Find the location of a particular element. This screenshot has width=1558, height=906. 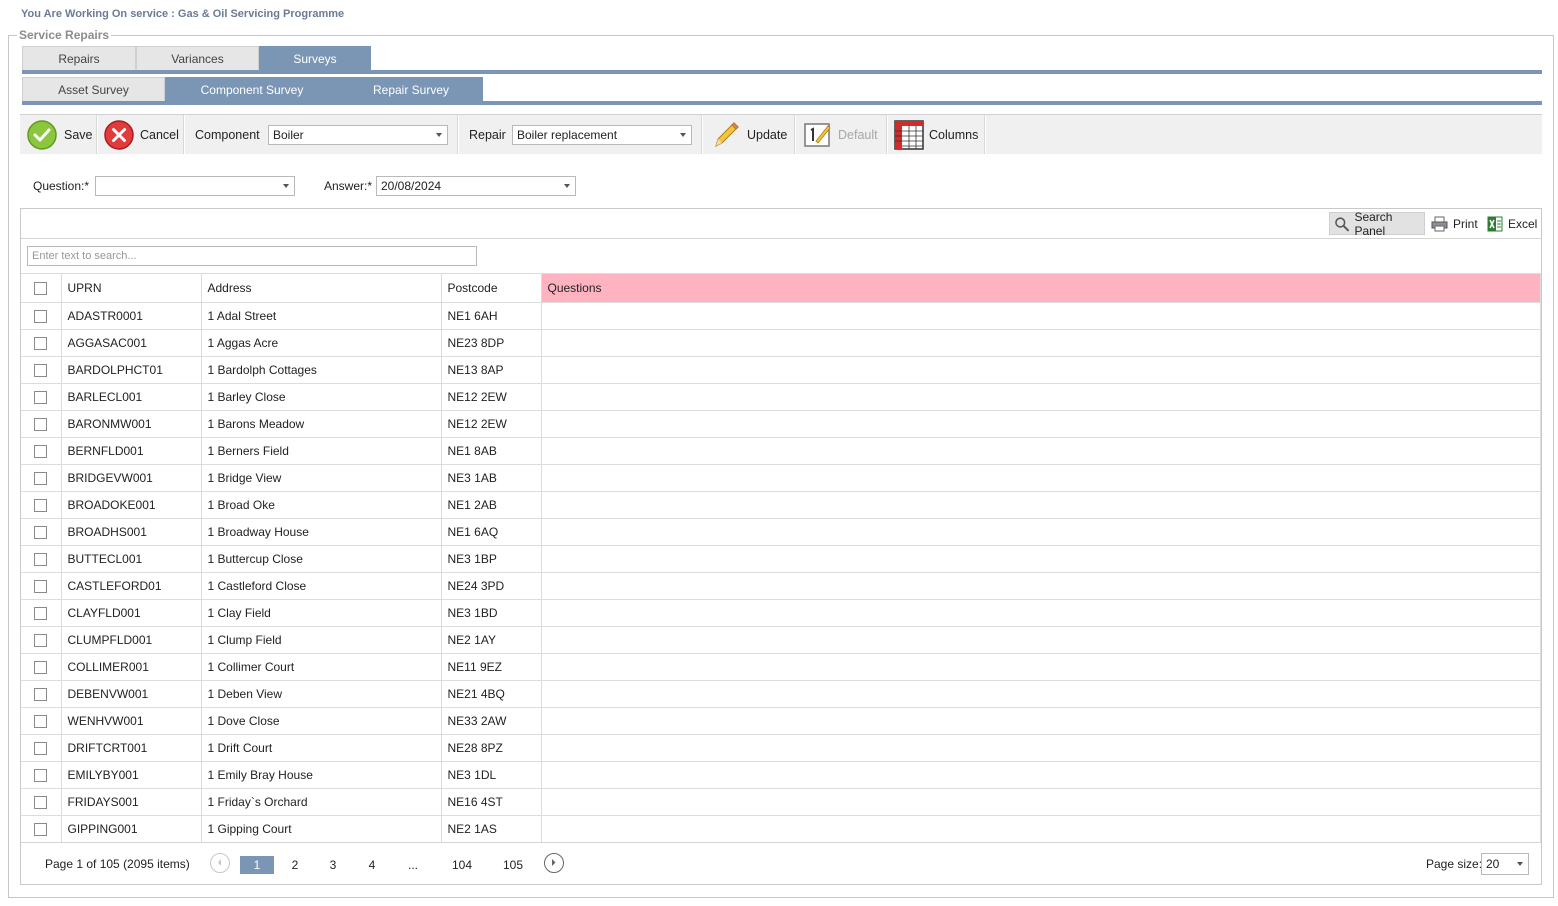

component-select: Boiler is located at coordinates (358, 135).